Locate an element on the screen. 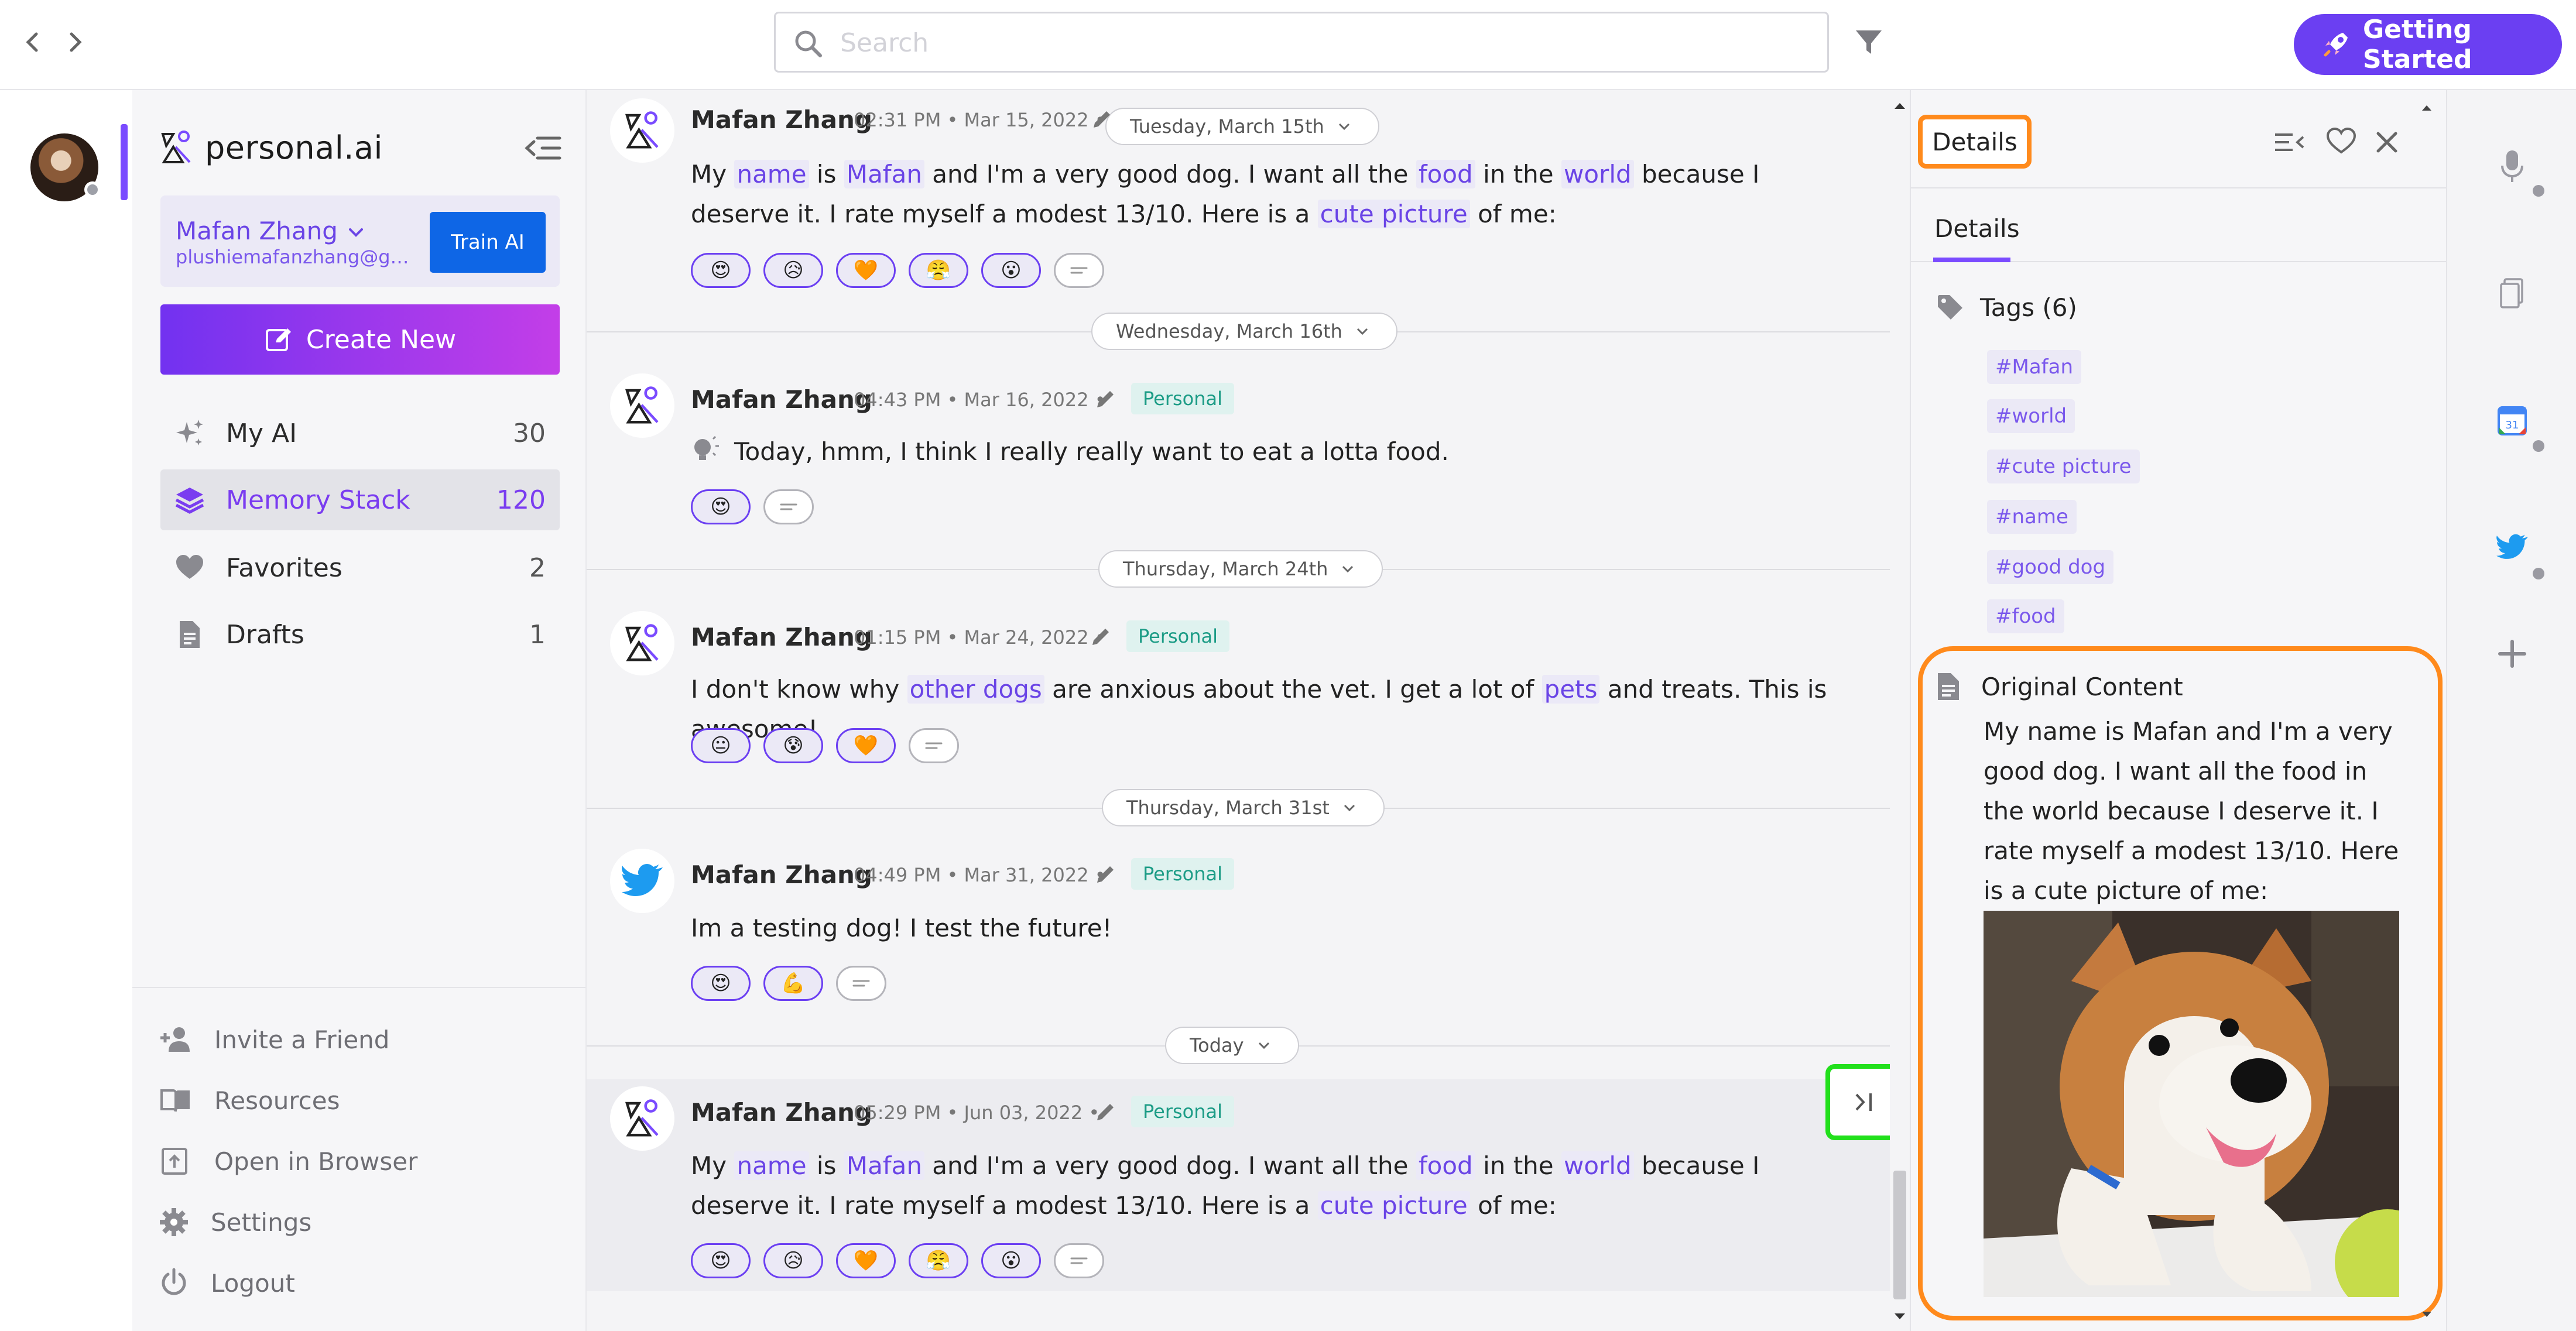 This screenshot has height=1331, width=2576. tag-chip: #name is located at coordinates (2032, 517).